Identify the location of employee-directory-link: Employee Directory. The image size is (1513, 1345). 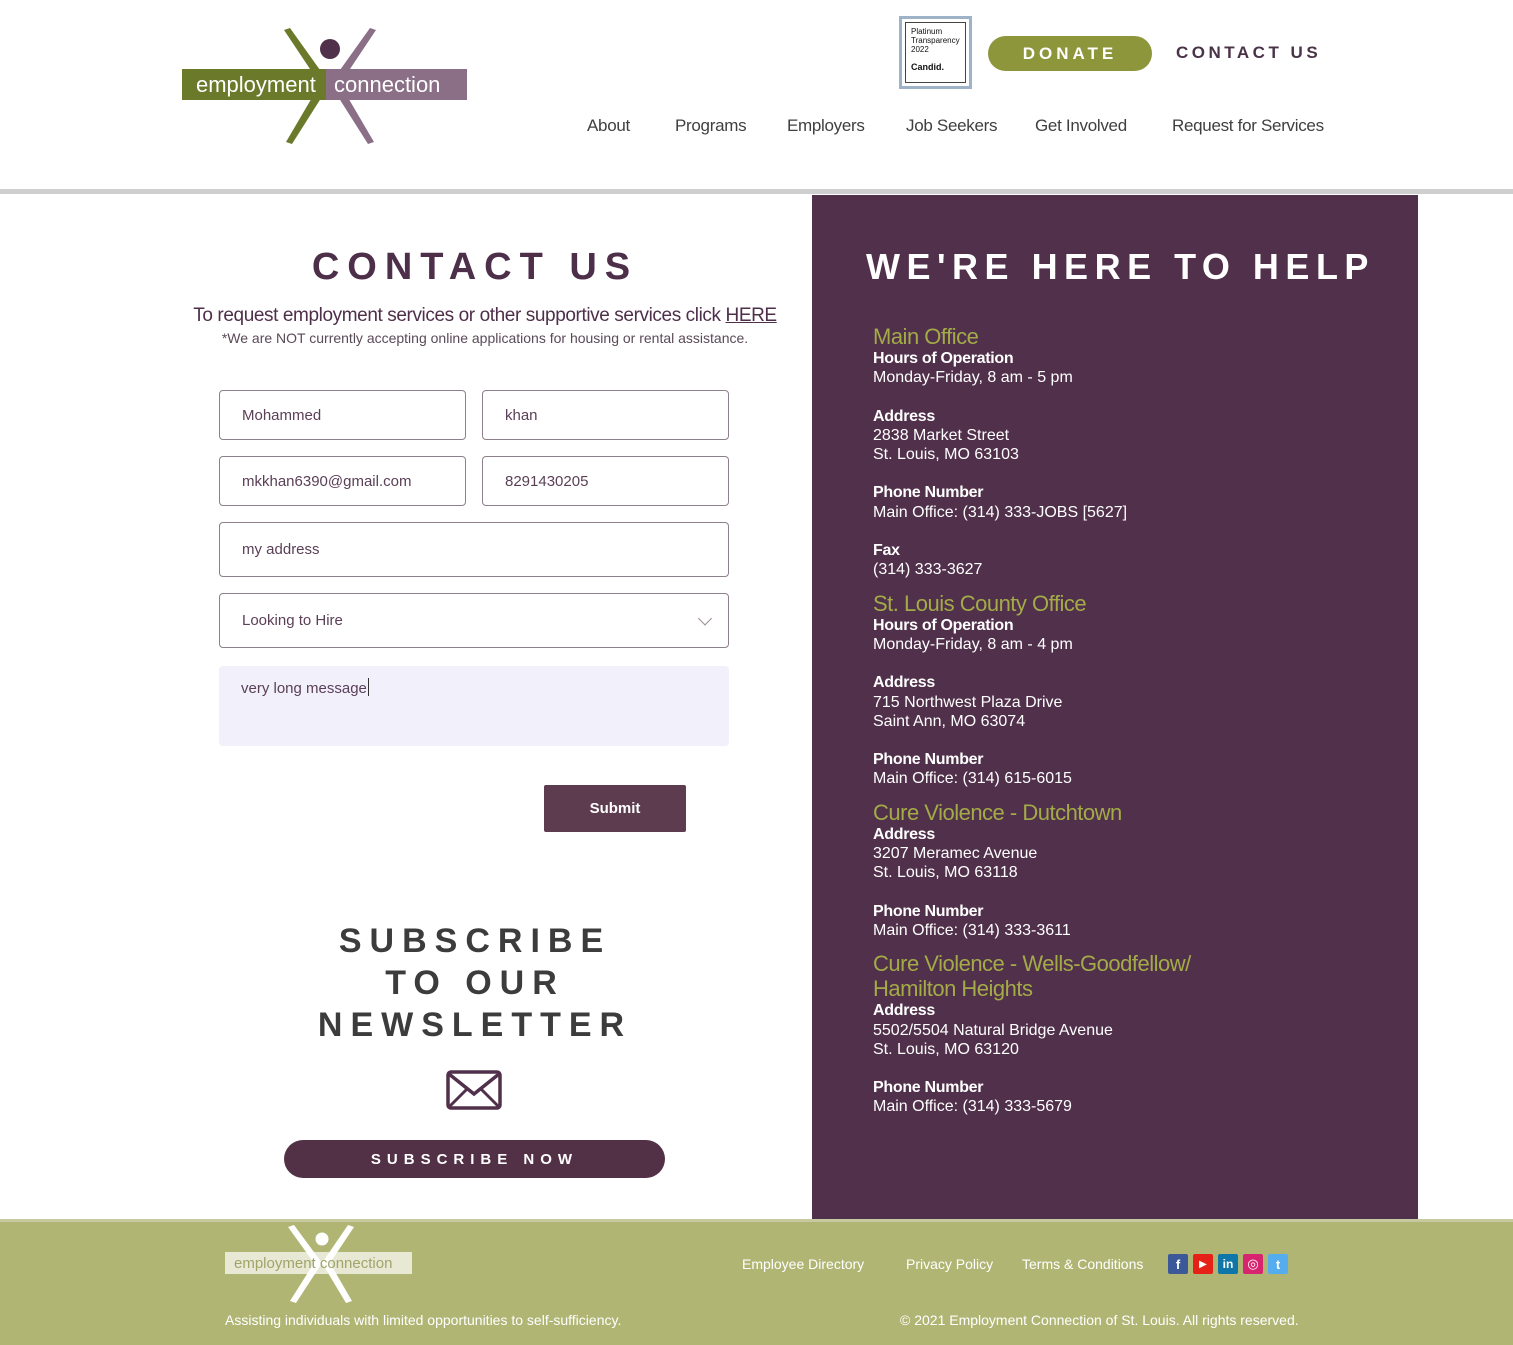
(803, 1264).